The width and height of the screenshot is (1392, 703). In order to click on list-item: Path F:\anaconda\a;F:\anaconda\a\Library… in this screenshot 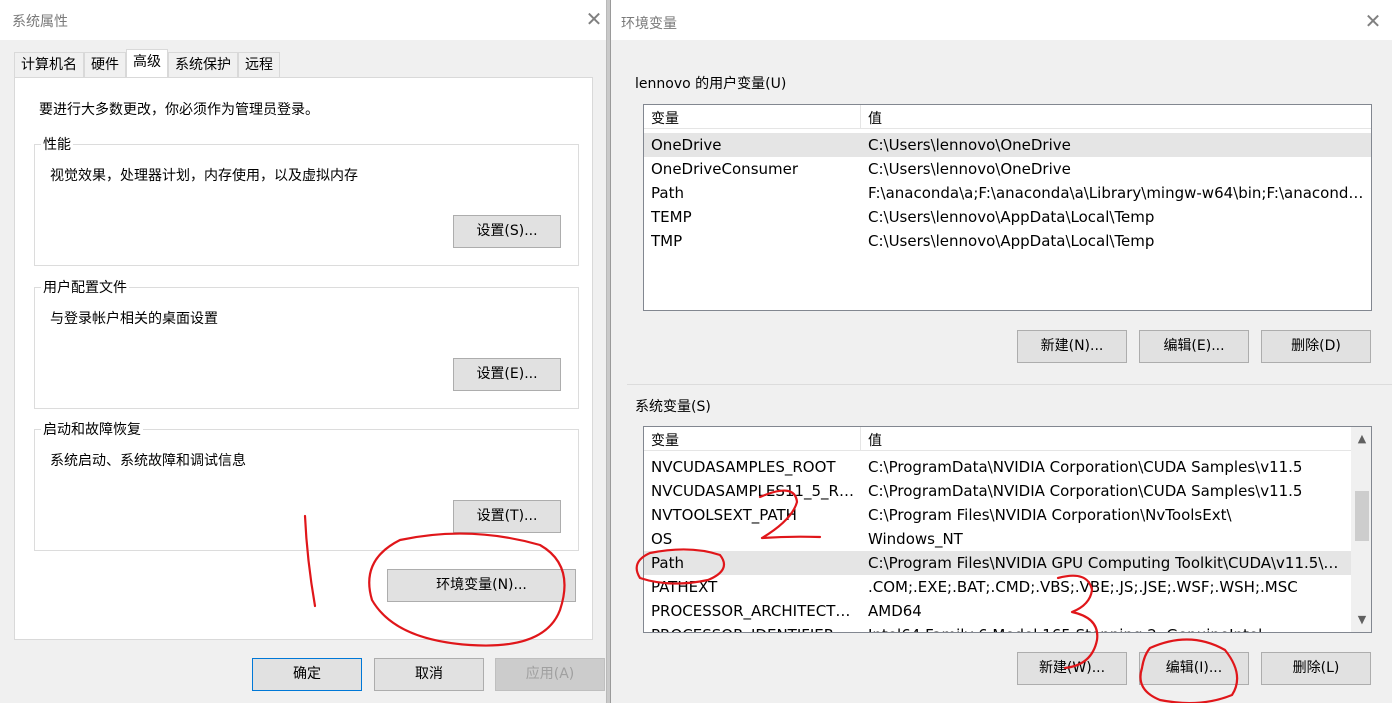, I will do `click(1007, 193)`.